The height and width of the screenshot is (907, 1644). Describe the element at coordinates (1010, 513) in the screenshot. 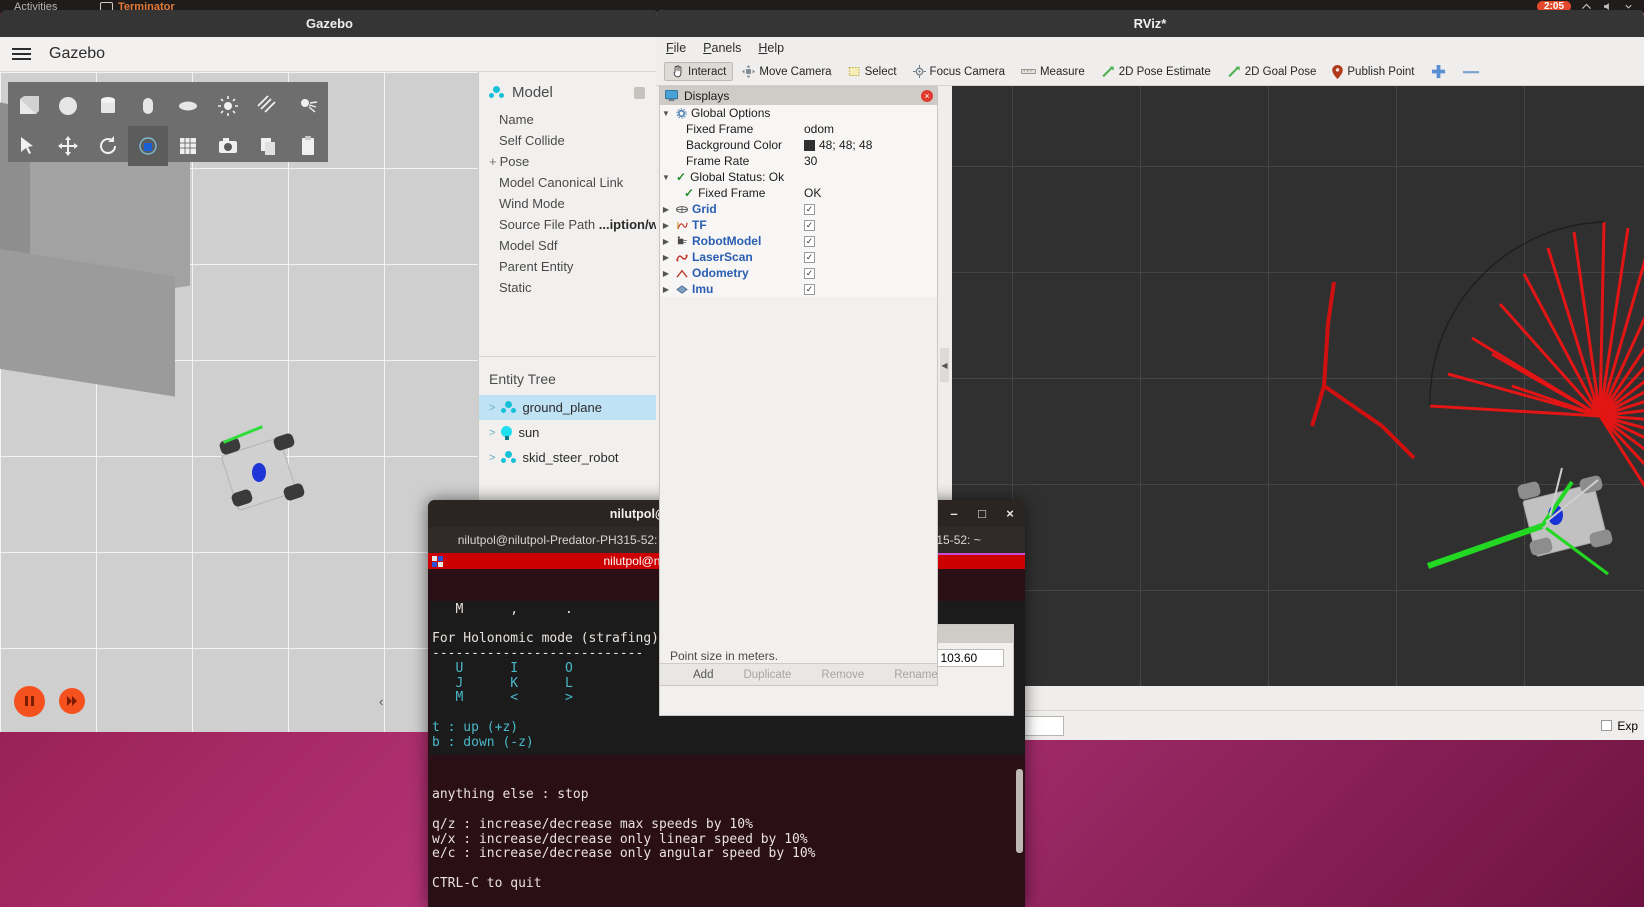

I see `close-button: ×` at that location.